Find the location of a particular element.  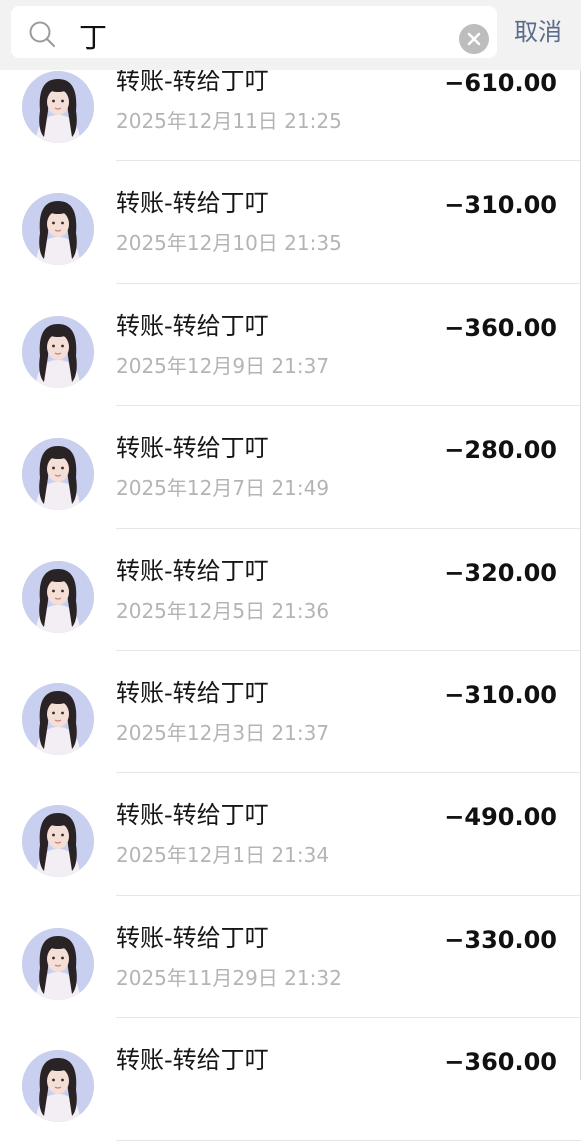

transaction-date: 2025年12月5日 21:36 is located at coordinates (223, 610).